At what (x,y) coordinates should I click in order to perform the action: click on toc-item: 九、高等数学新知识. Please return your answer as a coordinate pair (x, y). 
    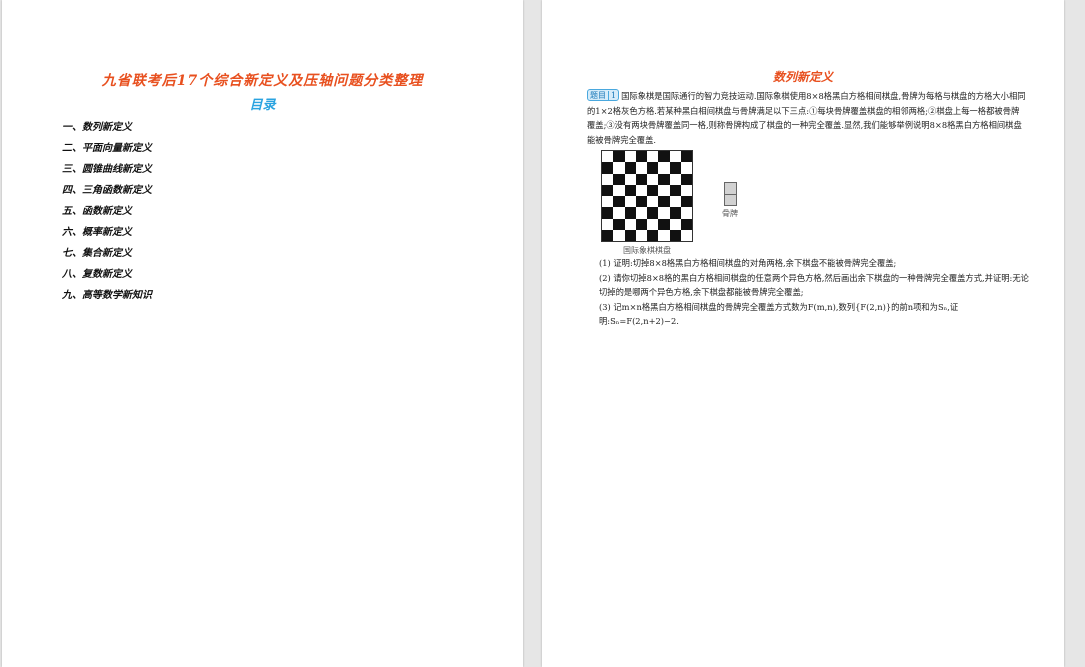
    Looking at the image, I should click on (107, 299).